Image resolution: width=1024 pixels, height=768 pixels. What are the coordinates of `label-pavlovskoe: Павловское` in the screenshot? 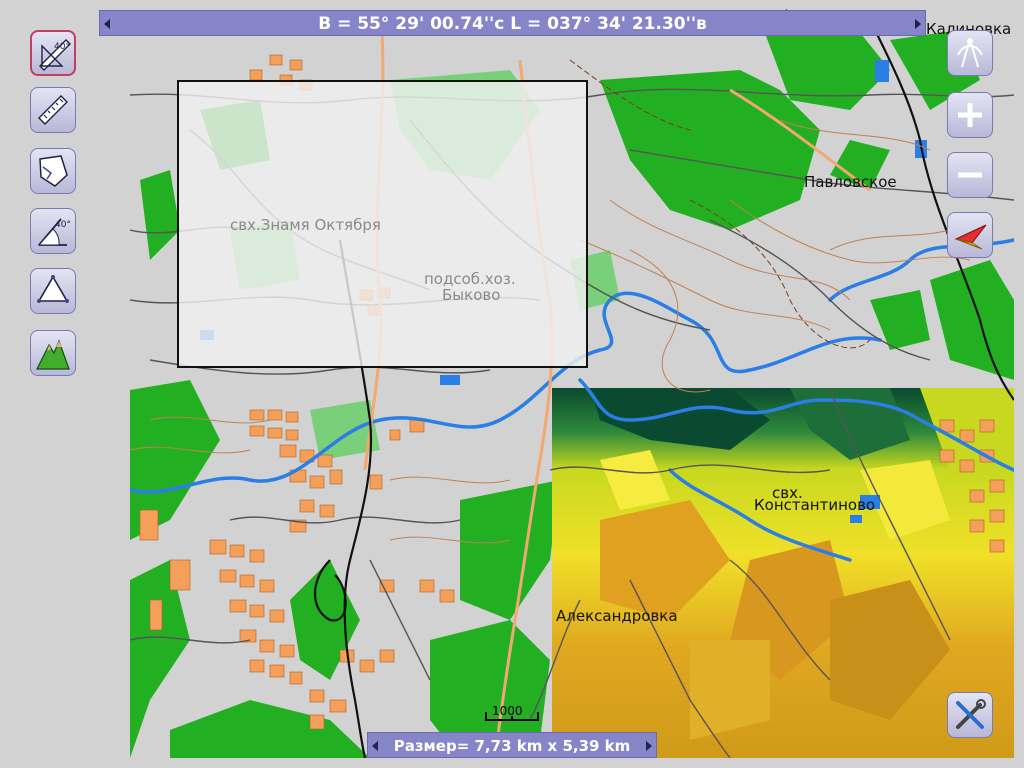 It's located at (850, 182).